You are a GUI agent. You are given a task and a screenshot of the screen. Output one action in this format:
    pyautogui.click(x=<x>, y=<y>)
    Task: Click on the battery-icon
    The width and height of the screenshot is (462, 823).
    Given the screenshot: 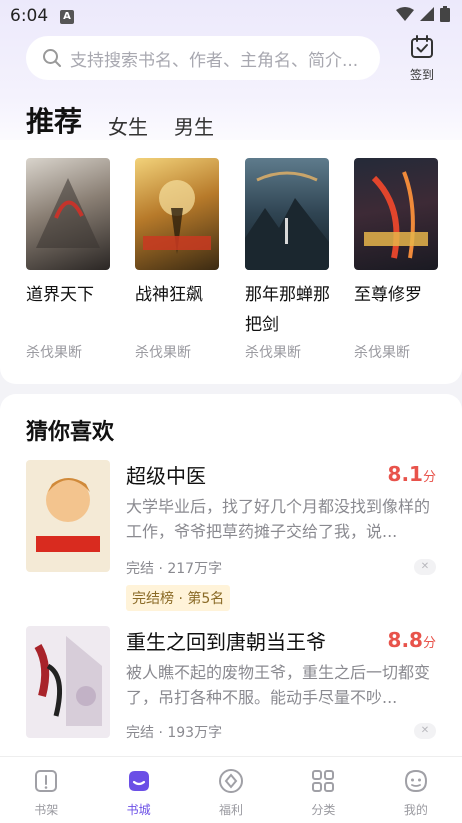 What is the action you would take?
    pyautogui.click(x=445, y=14)
    